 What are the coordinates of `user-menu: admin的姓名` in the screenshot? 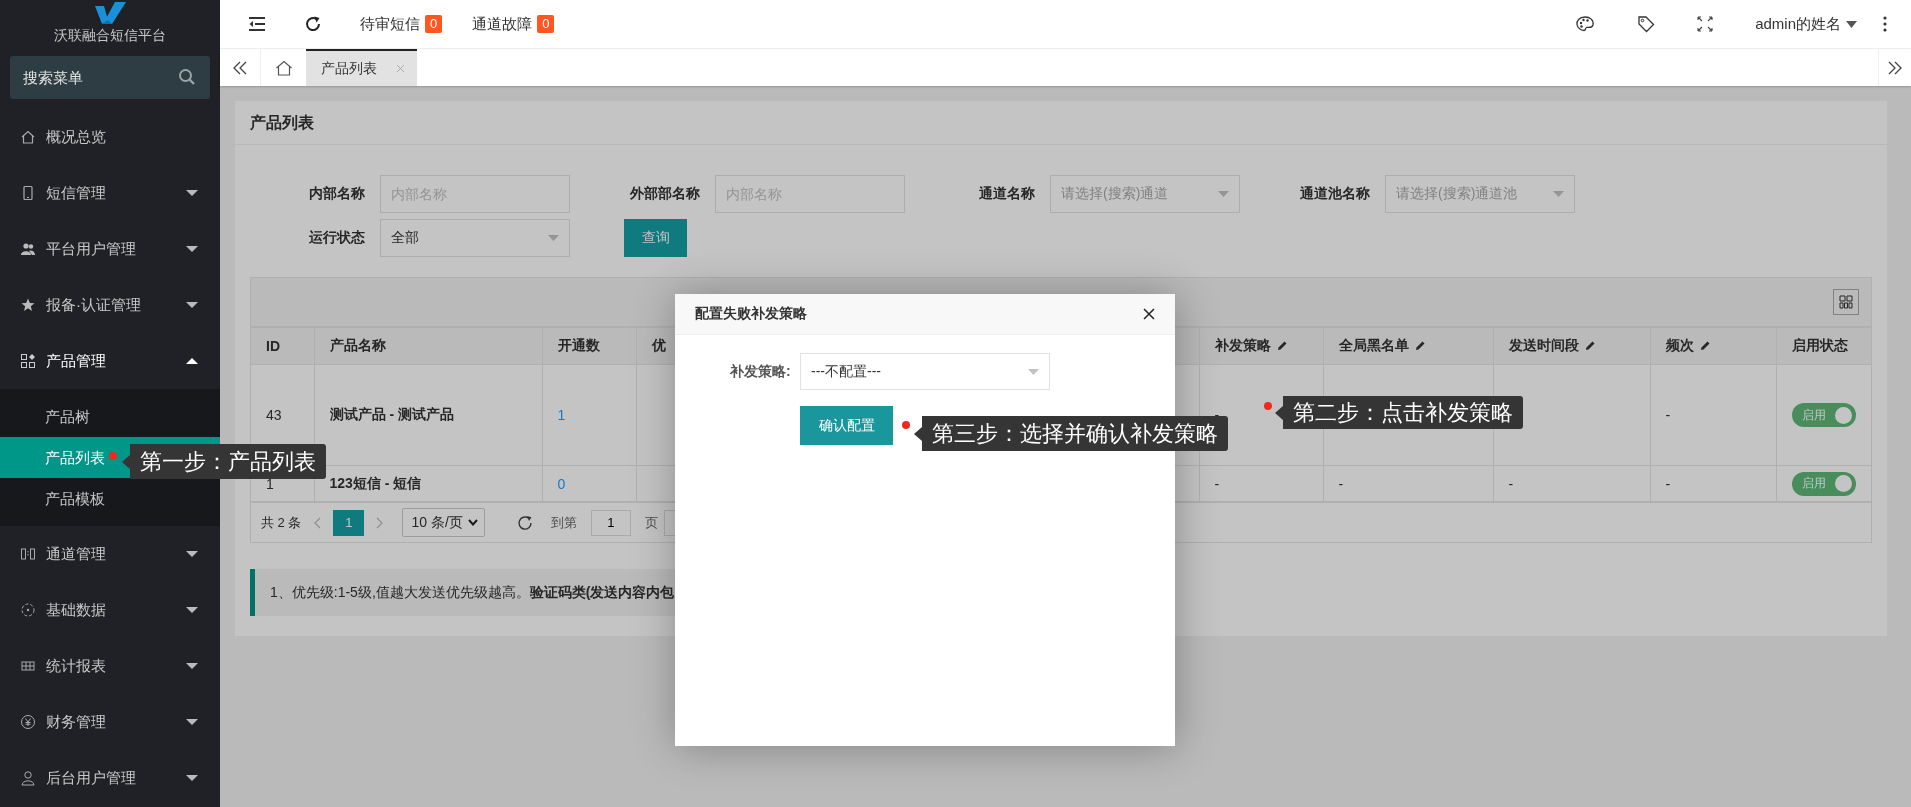 It's located at (1806, 24).